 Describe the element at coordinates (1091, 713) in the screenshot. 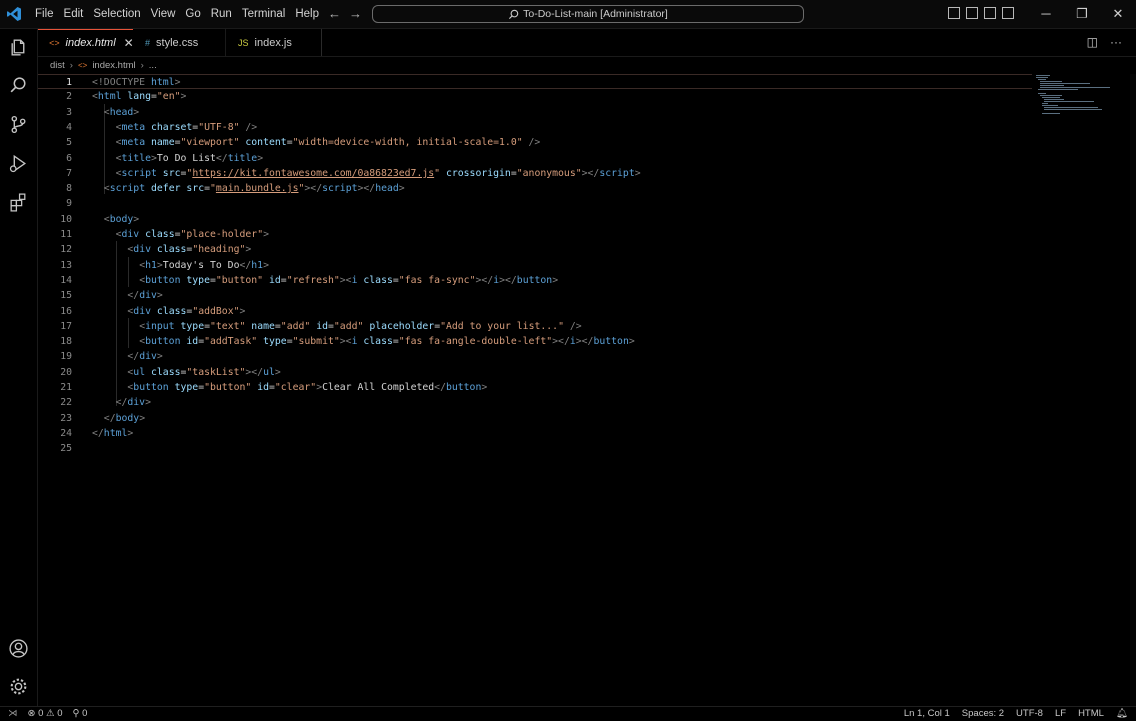

I see `language-mode: HTML` at that location.